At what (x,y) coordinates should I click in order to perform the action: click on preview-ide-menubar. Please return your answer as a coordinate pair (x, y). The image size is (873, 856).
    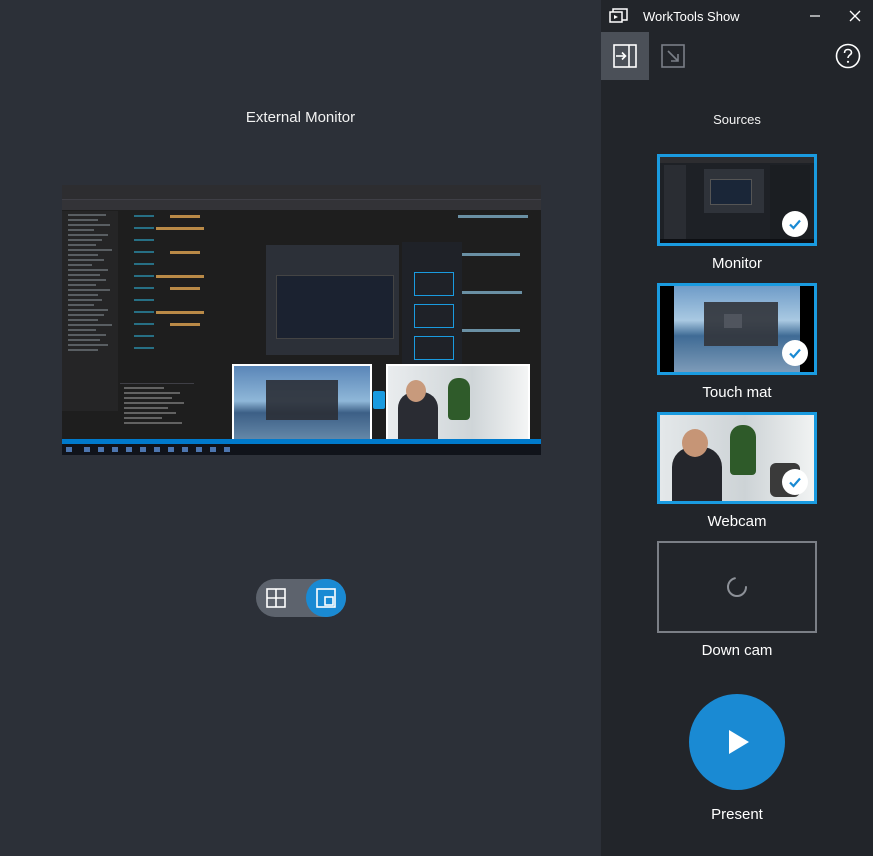
    Looking at the image, I should click on (301, 196).